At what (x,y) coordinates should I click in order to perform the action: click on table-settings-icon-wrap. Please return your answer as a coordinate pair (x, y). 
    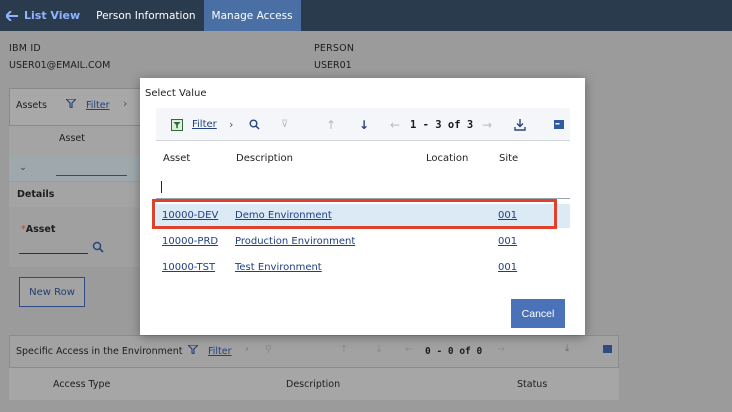
    Looking at the image, I should click on (559, 124).